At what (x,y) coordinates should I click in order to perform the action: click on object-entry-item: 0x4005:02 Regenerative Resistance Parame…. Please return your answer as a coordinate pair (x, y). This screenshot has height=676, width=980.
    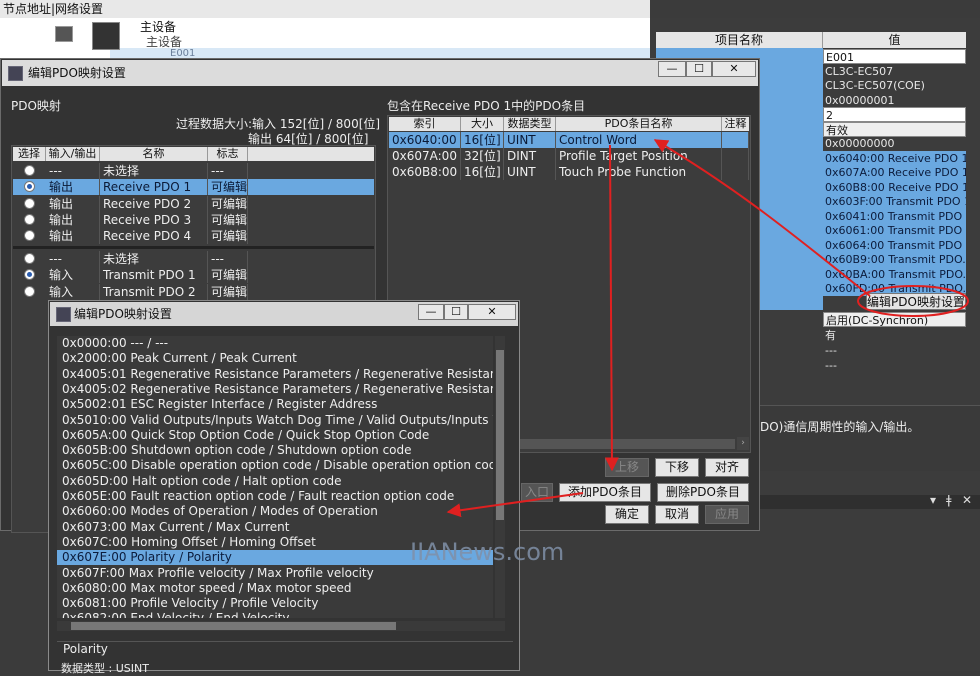
    Looking at the image, I should click on (275, 389).